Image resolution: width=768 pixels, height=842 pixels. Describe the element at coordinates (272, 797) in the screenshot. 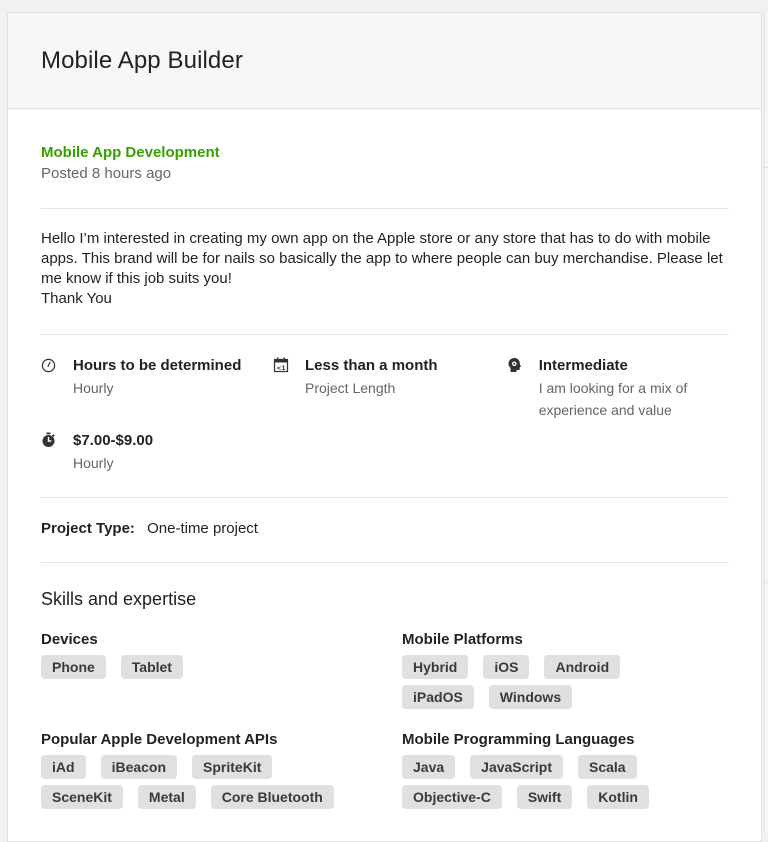

I see `skill-tag: Core Bluetooth` at that location.